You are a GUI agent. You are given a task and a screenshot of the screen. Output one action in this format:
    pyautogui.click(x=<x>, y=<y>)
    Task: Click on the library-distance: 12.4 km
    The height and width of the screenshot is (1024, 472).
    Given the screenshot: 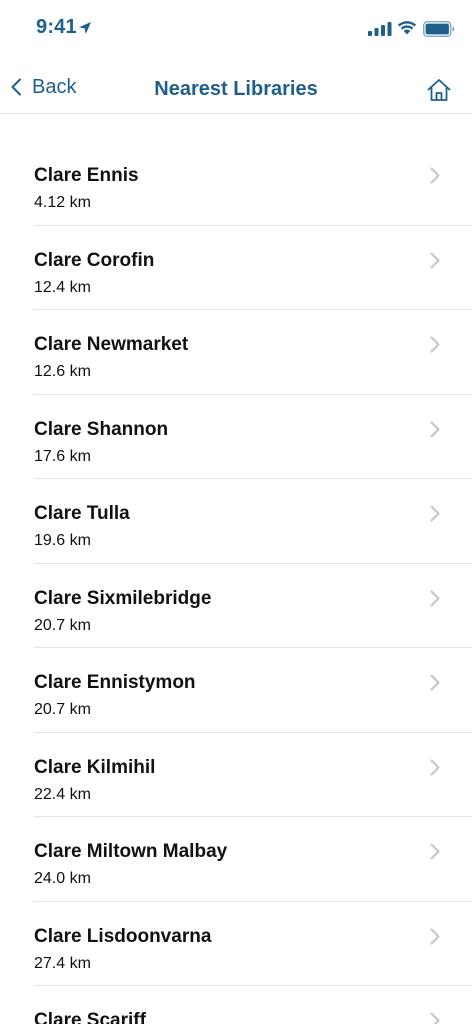 What is the action you would take?
    pyautogui.click(x=62, y=287)
    